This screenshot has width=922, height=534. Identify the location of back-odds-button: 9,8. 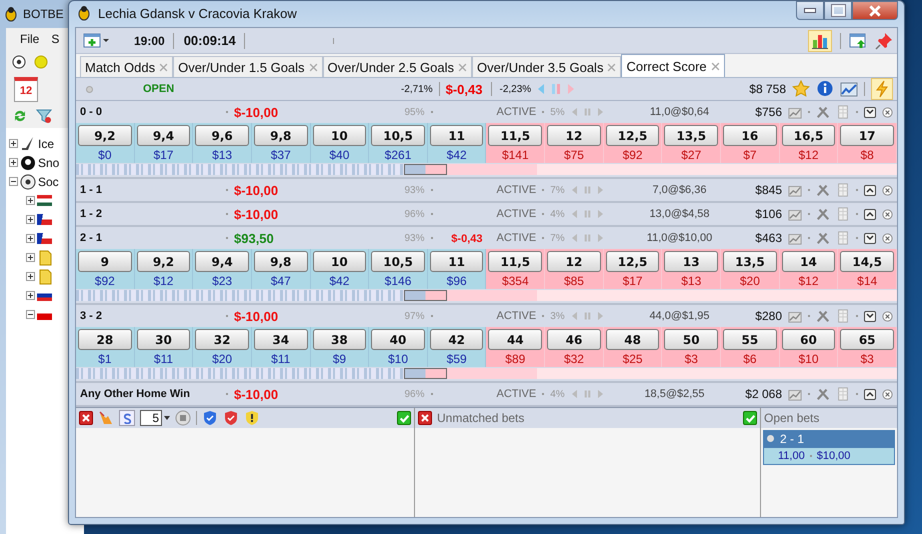
(281, 261).